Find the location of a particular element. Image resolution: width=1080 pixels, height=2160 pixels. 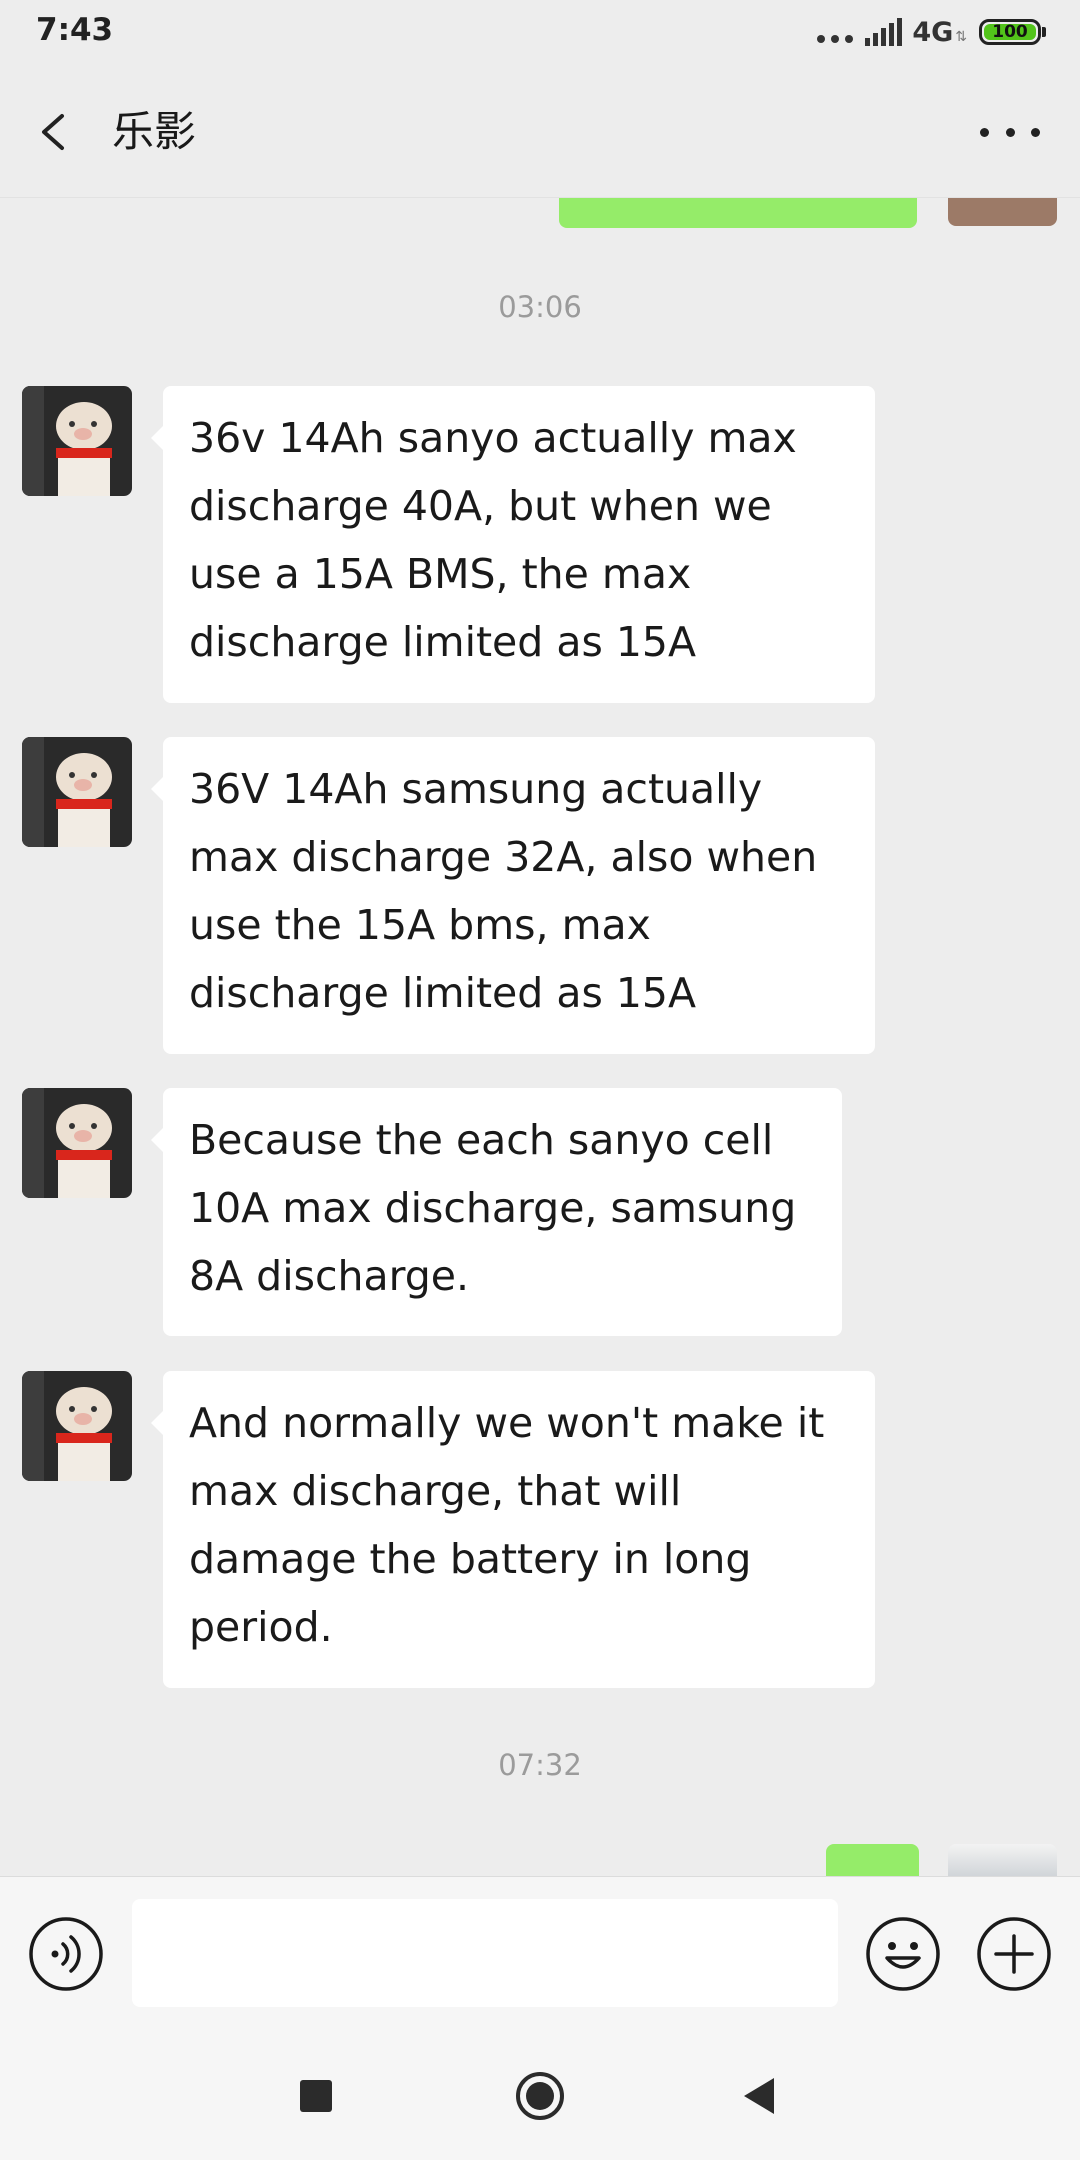

notification-dots-icon is located at coordinates (835, 39).